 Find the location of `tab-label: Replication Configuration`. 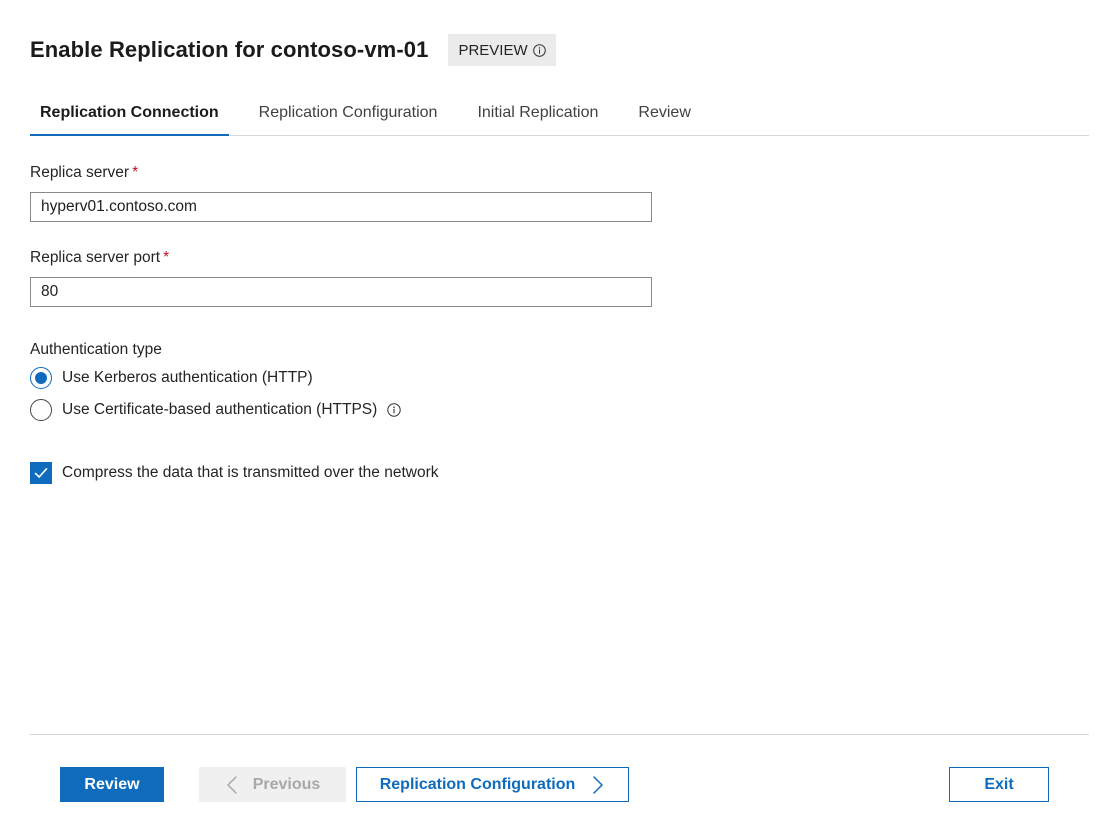

tab-label: Replication Configuration is located at coordinates (348, 112).